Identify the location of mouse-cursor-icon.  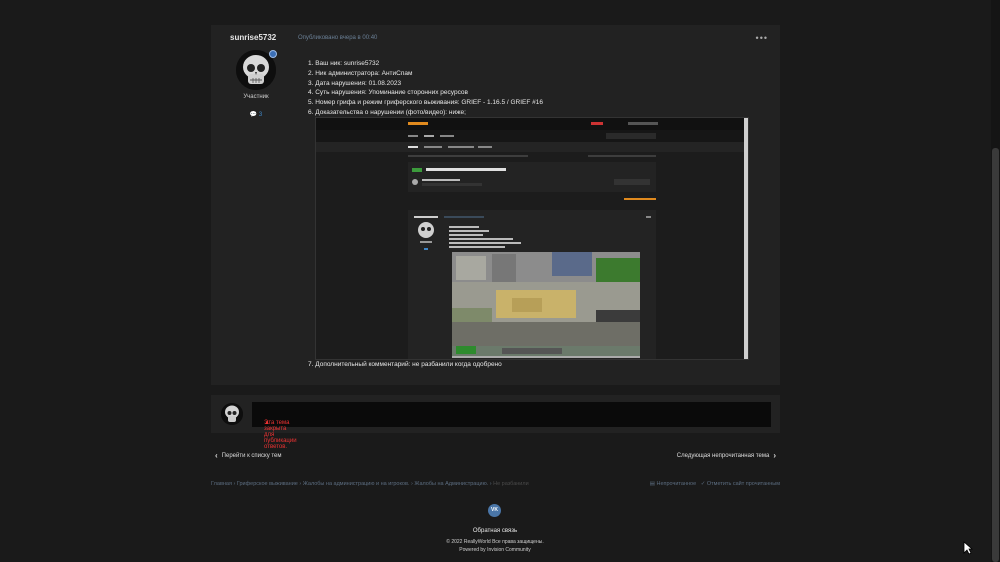
(968, 548).